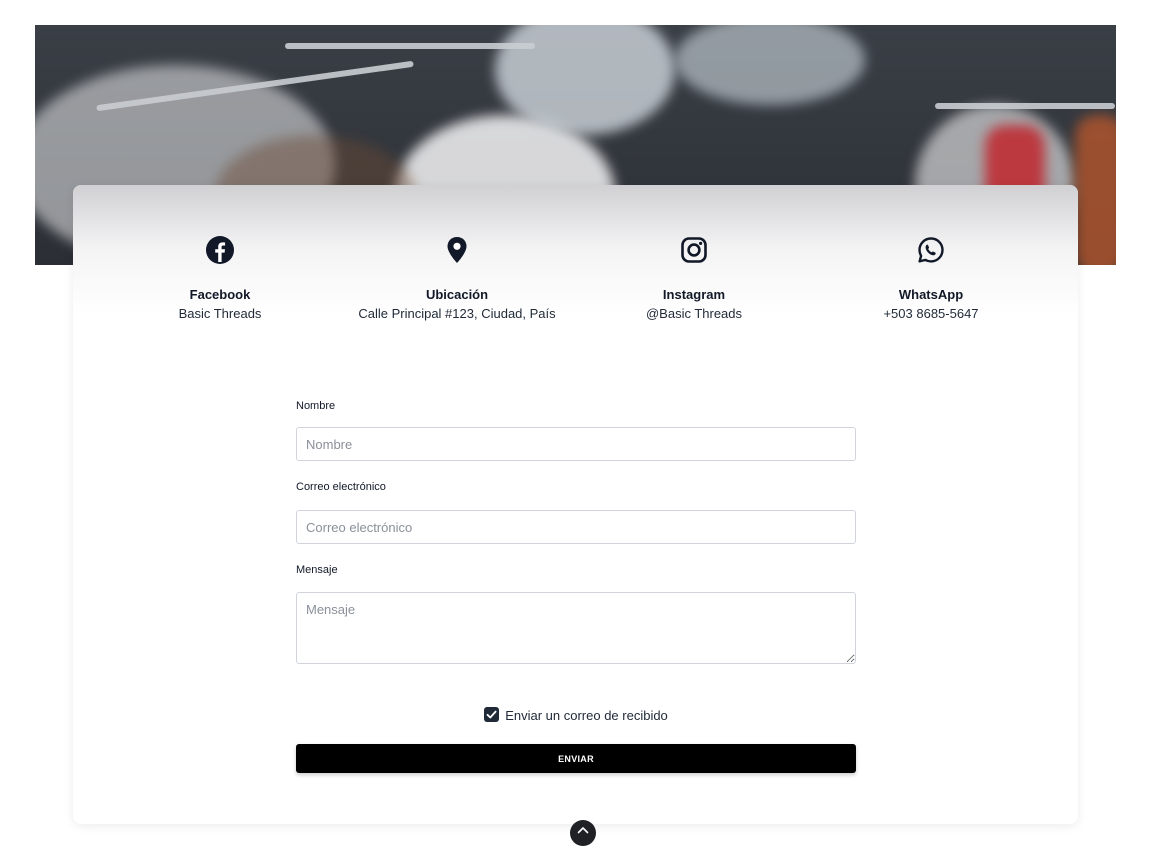  I want to click on contact-facebook: Facebook Basic Threads, so click(220, 278).